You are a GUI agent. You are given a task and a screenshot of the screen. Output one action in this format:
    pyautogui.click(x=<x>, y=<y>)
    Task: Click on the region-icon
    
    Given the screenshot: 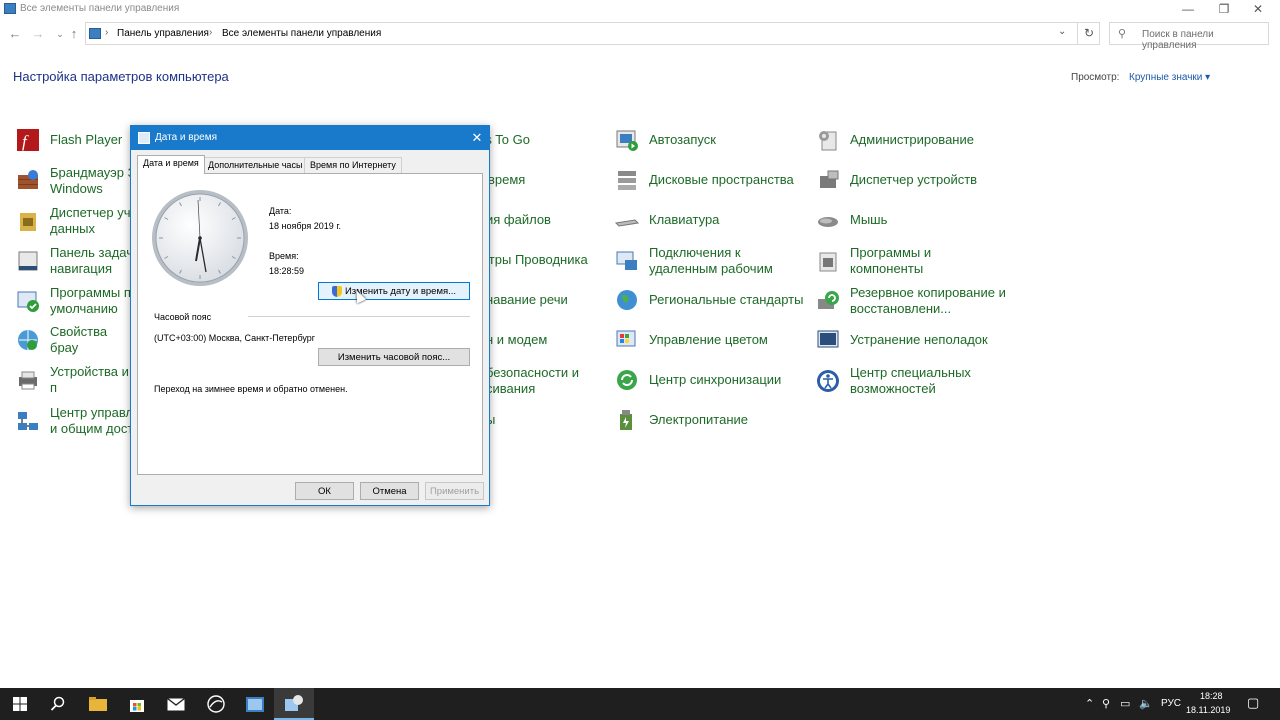 What is the action you would take?
    pyautogui.click(x=627, y=300)
    